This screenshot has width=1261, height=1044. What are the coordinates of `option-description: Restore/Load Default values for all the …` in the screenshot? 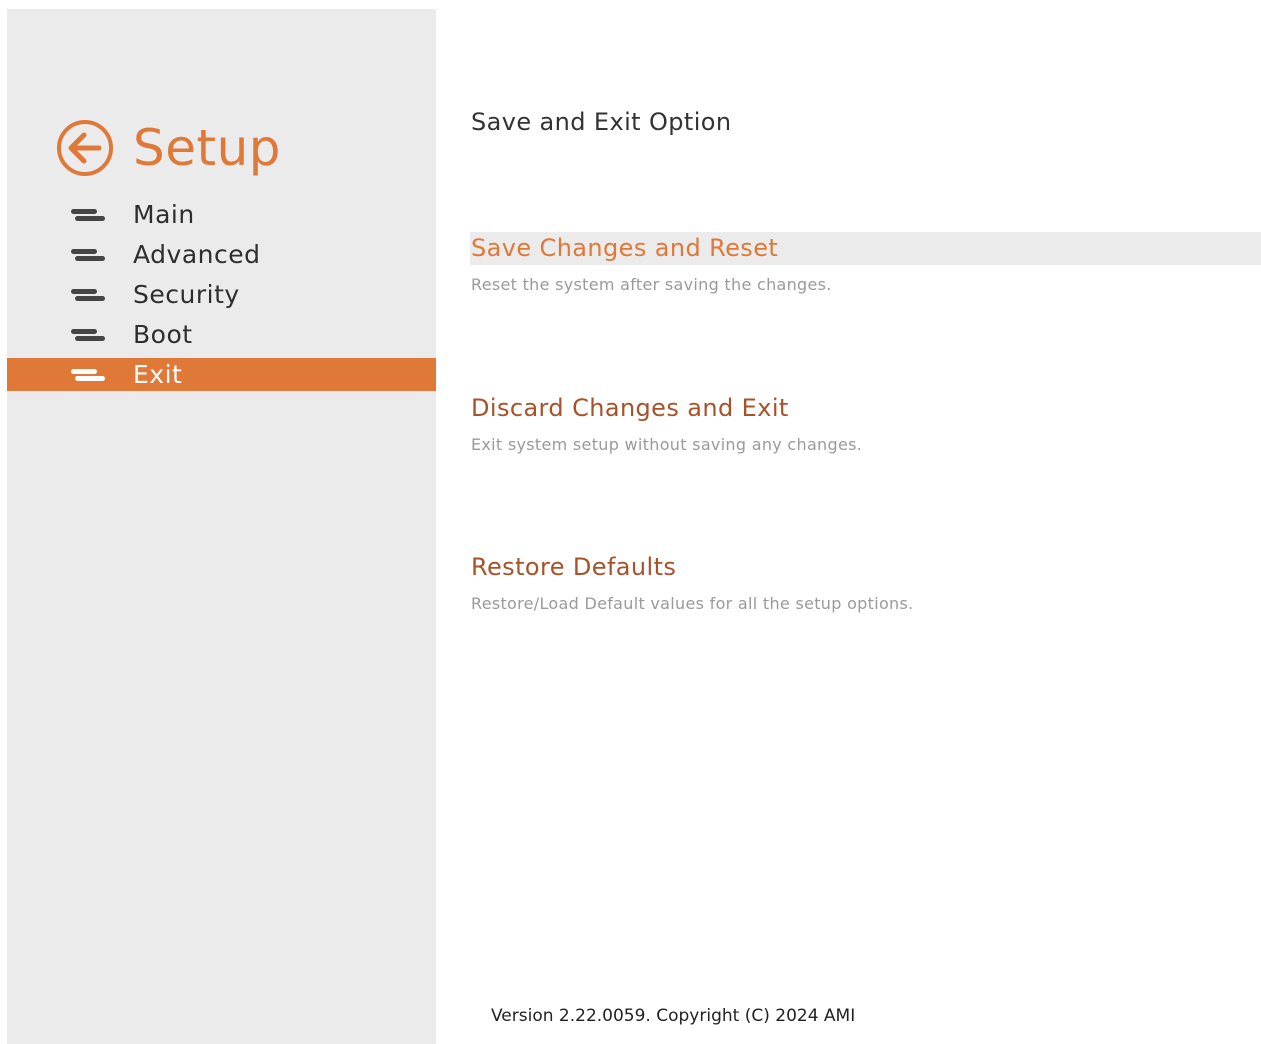 It's located at (692, 603).